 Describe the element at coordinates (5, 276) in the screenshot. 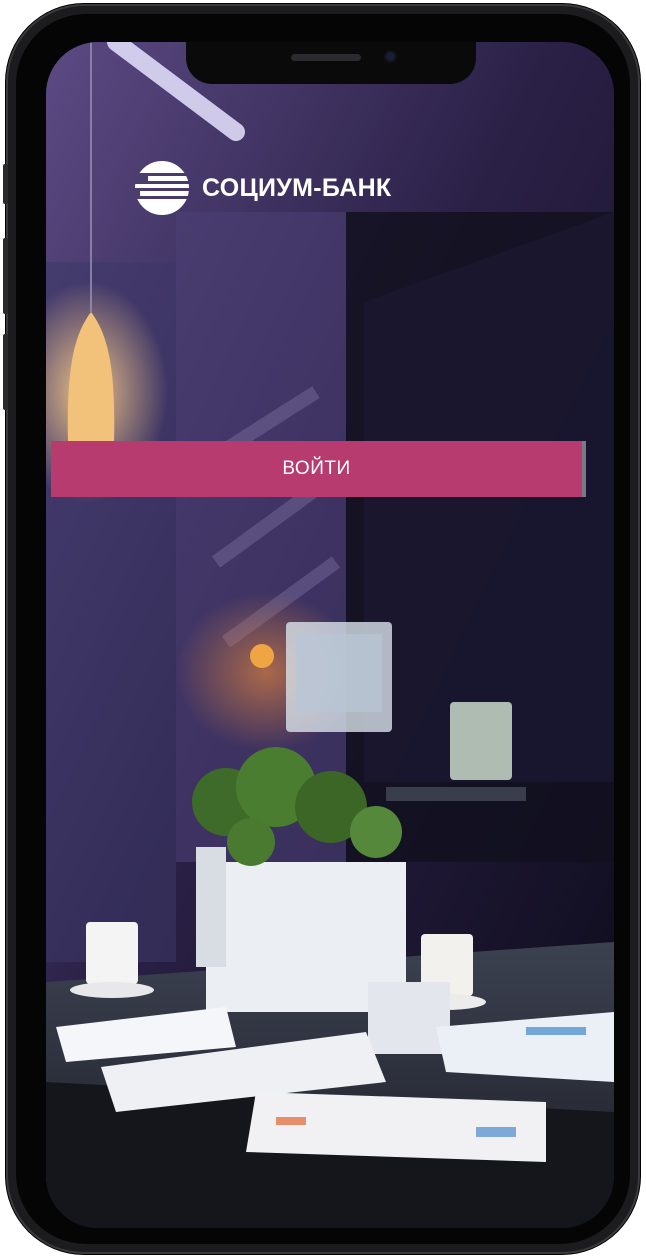

I see `side-button-volume-up` at that location.